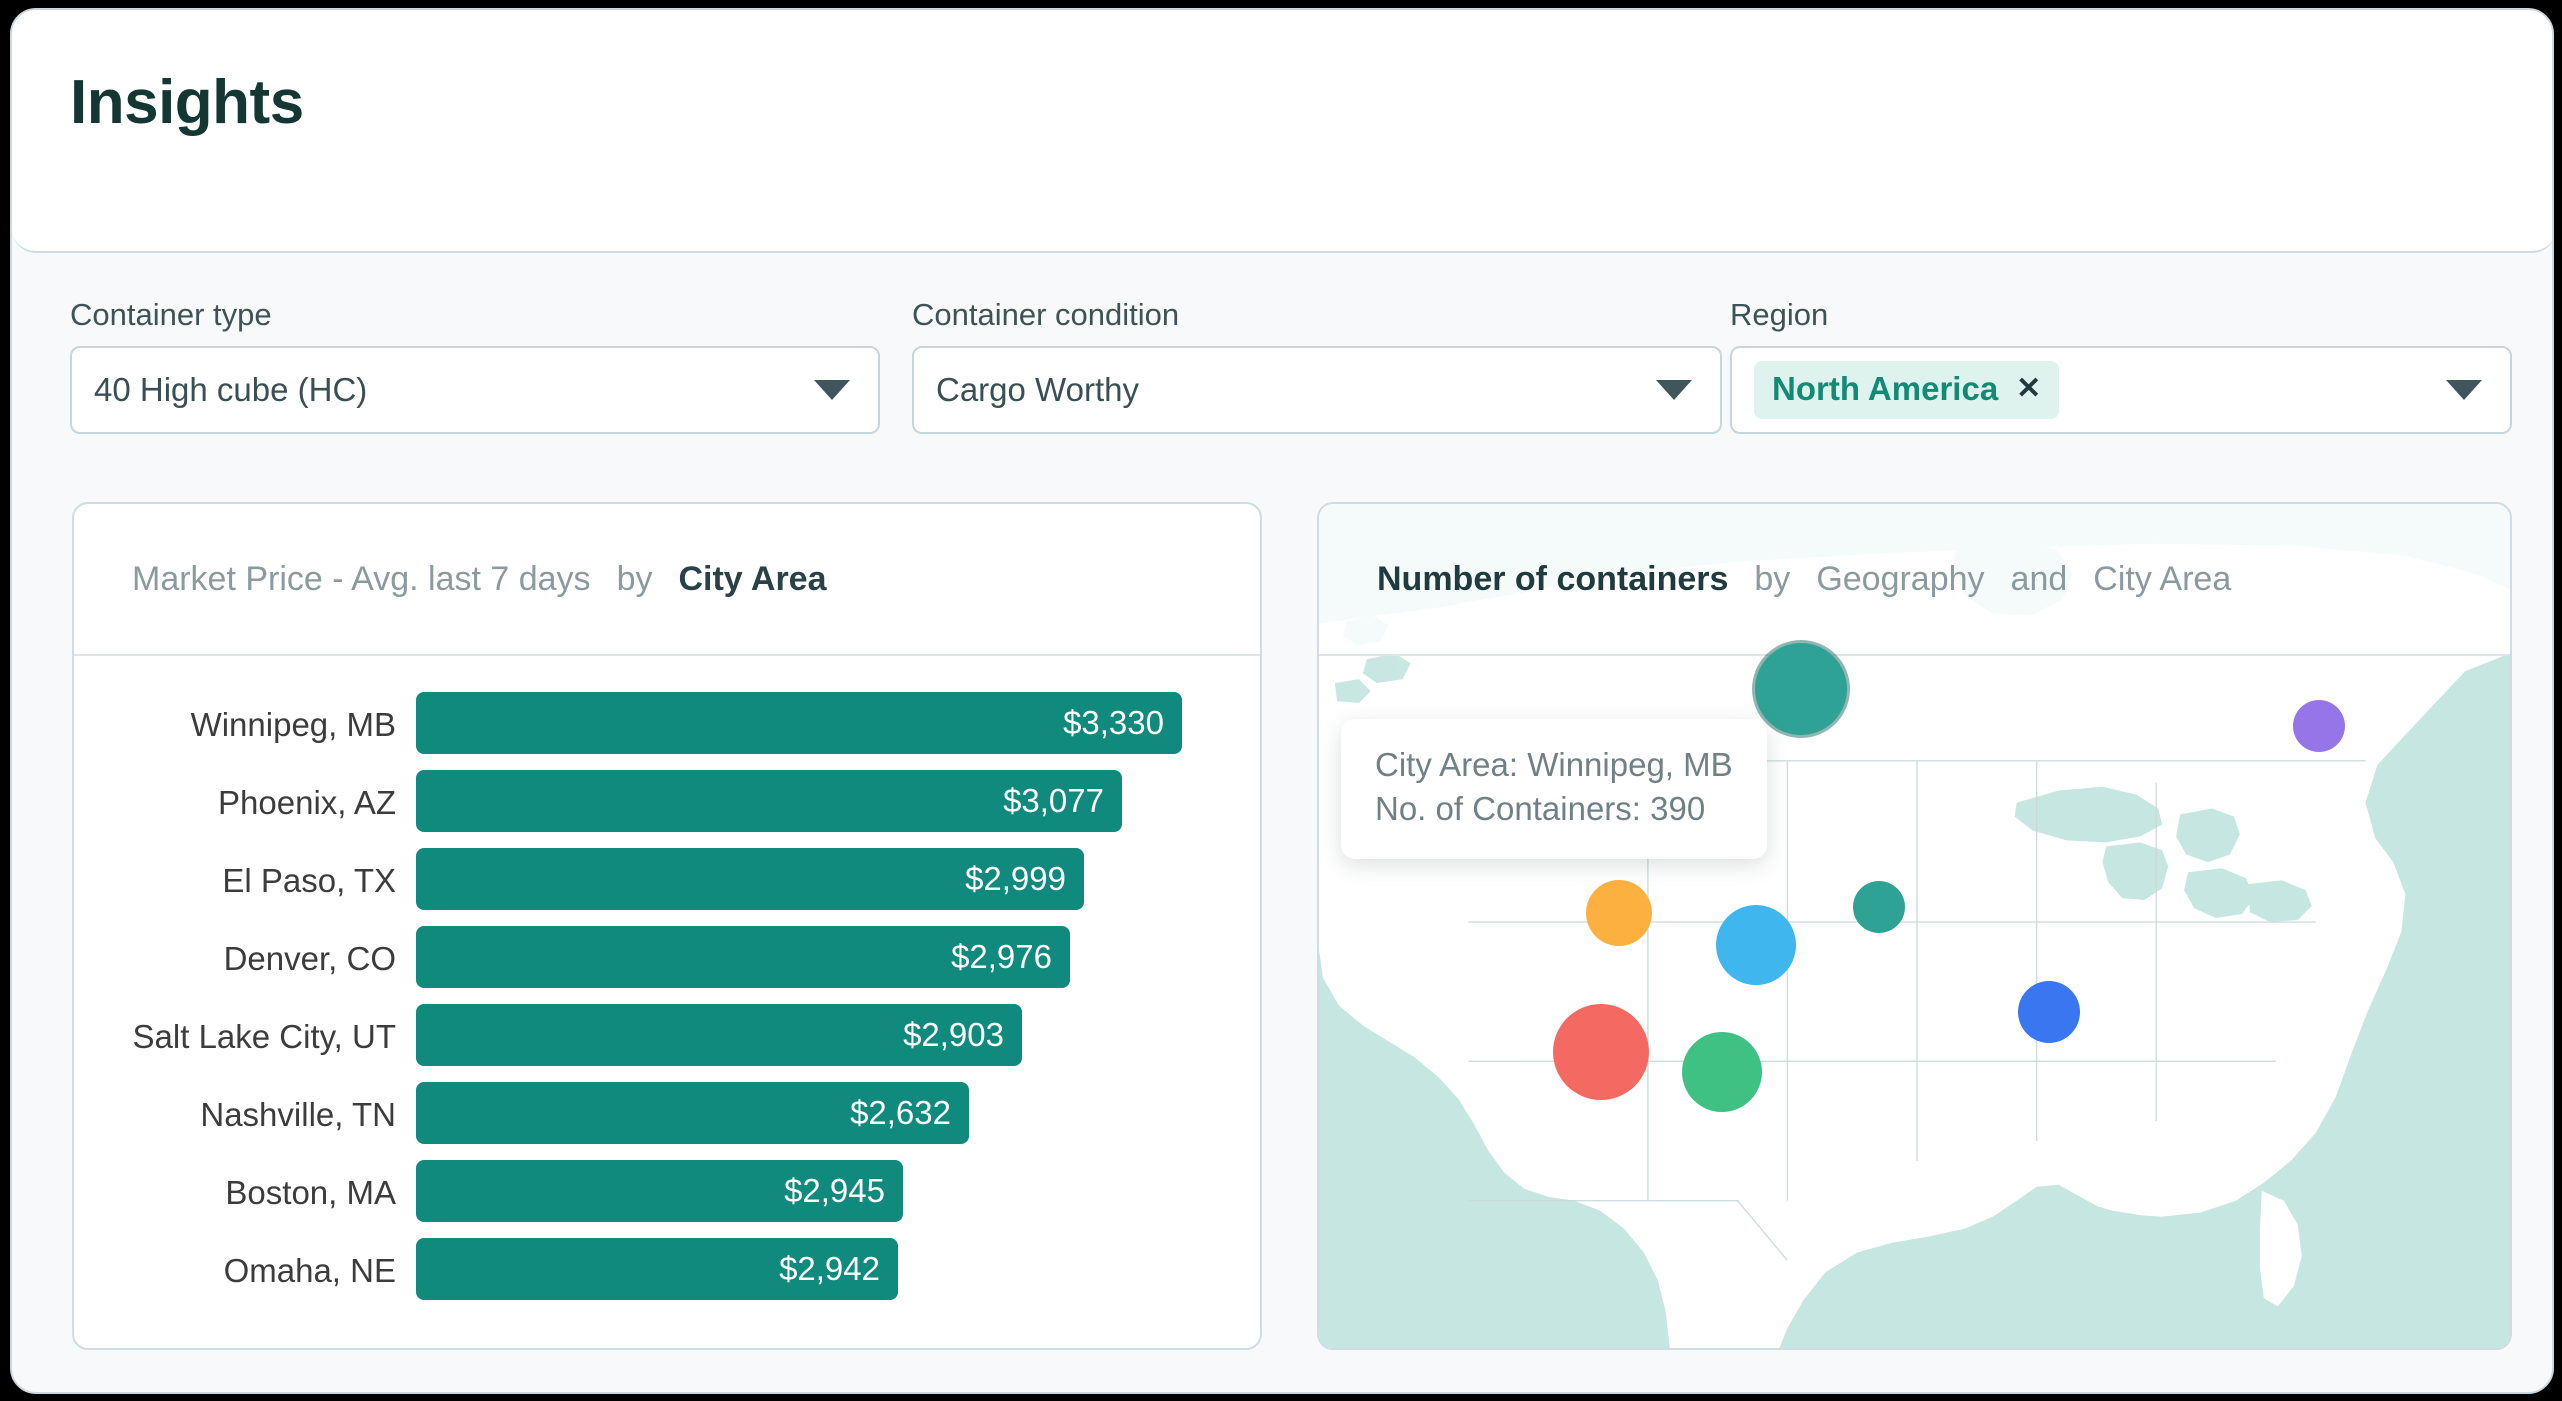 This screenshot has width=2562, height=1401. Describe the element at coordinates (1015, 878) in the screenshot. I see `bar-value-label: $2,999` at that location.